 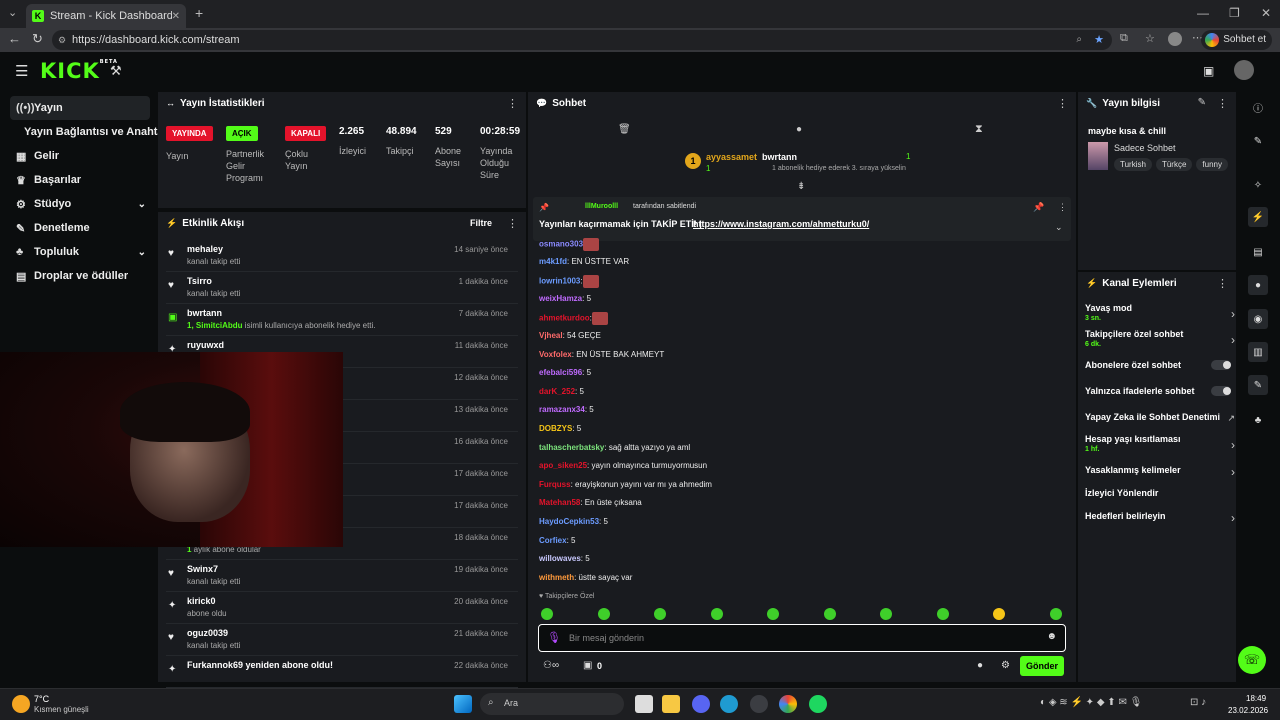 What do you see at coordinates (557, 391) in the screenshot?
I see `chat-username: darK_252` at bounding box center [557, 391].